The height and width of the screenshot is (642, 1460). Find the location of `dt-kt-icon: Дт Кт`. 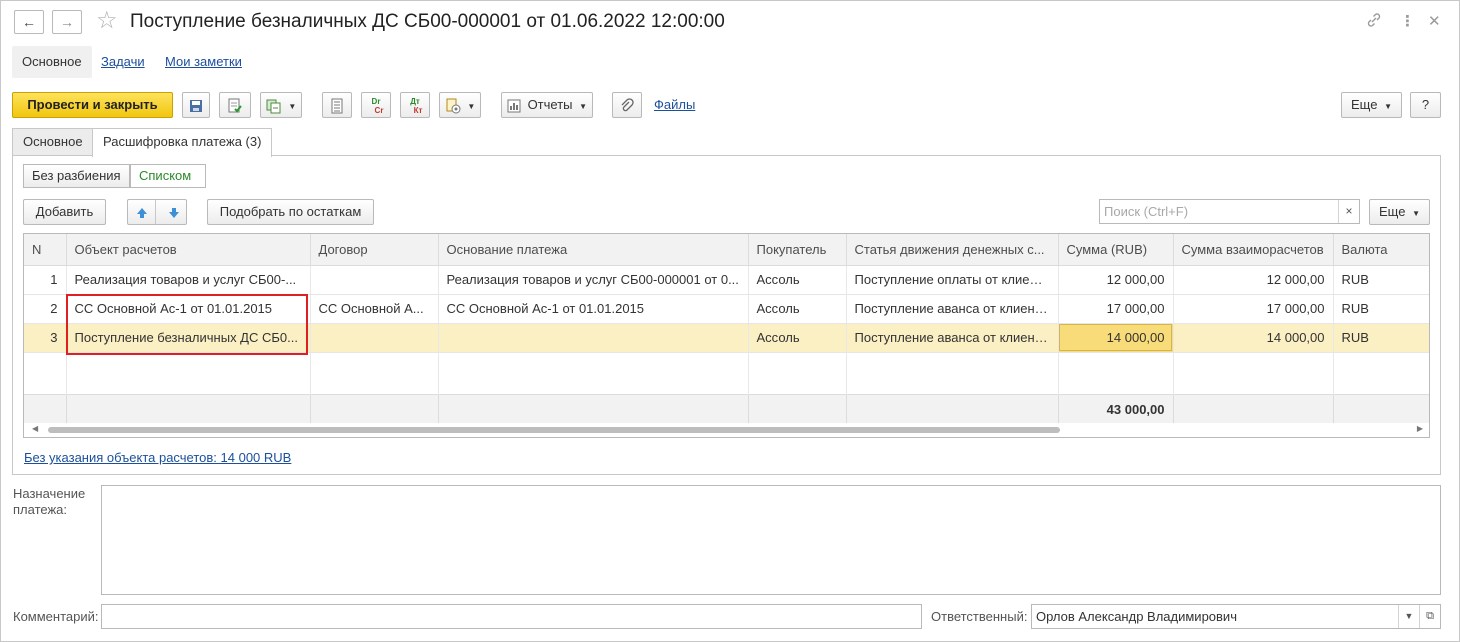

dt-kt-icon: Дт Кт is located at coordinates (416, 105).